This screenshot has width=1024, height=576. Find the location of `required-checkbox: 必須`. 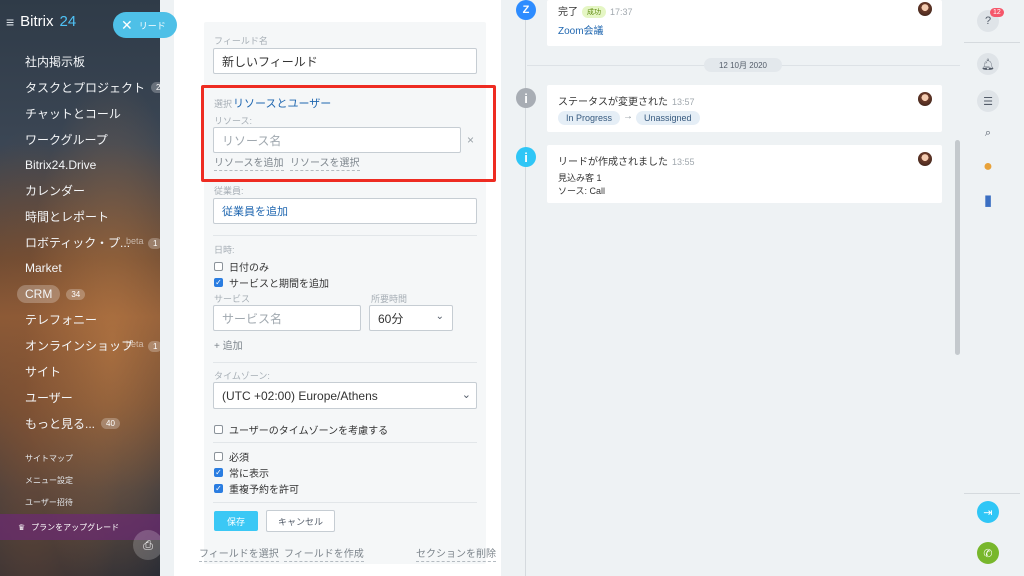

required-checkbox: 必須 is located at coordinates (231, 456).